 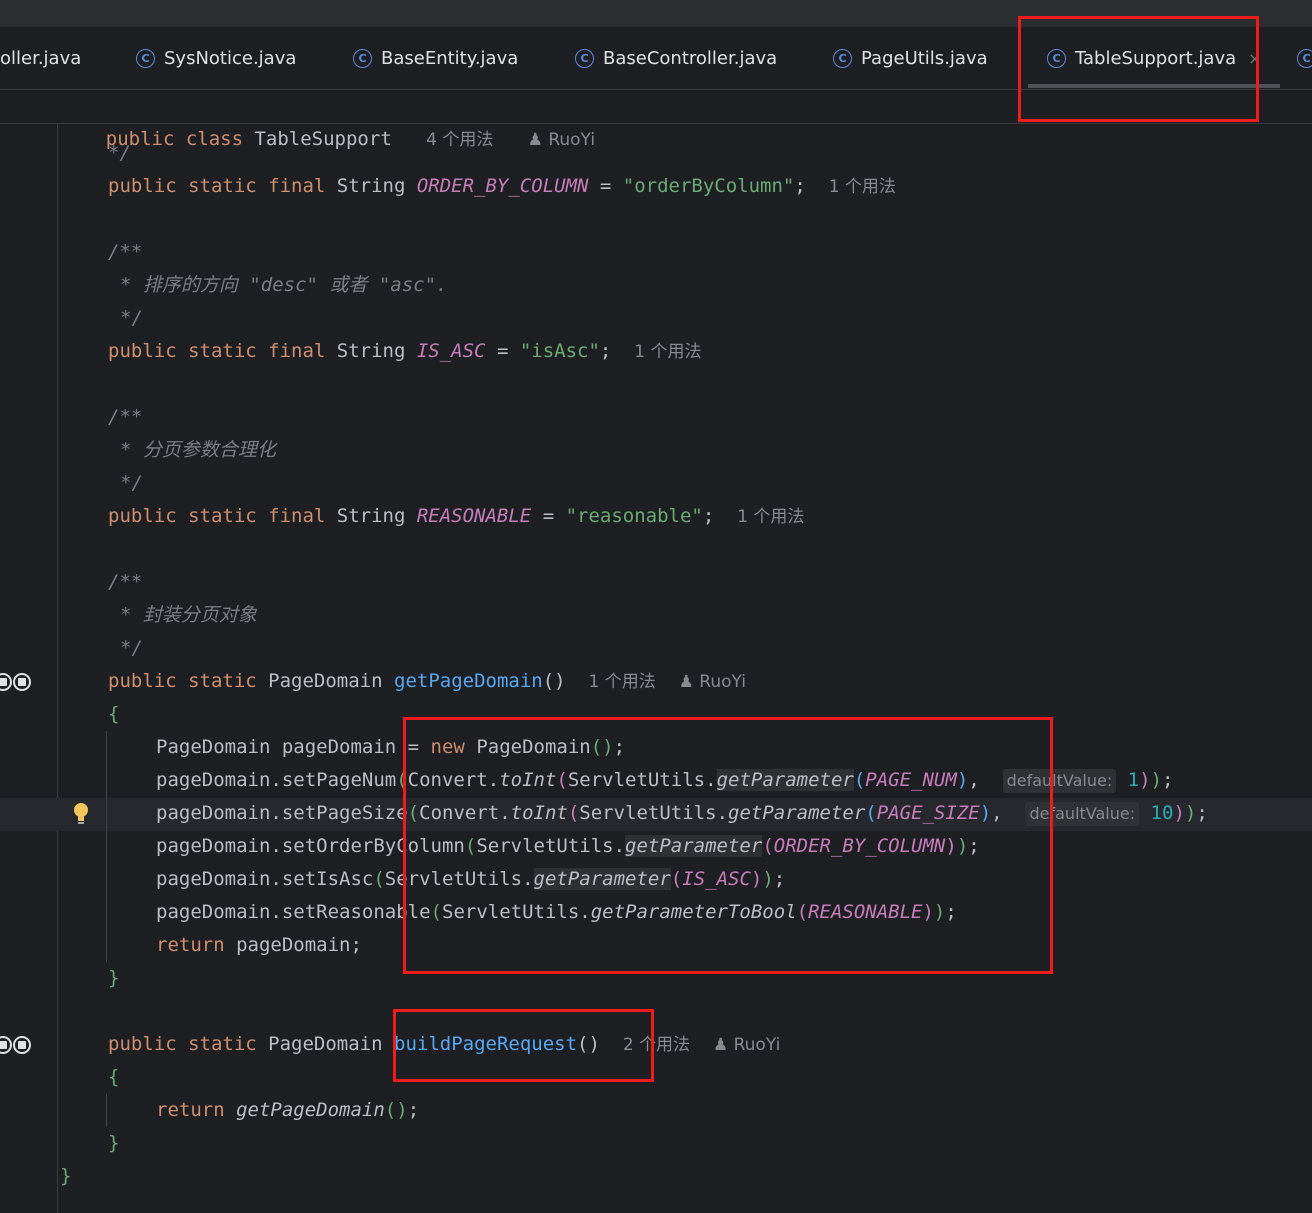 I want to click on tab-overflow: C, so click(x=1304, y=58).